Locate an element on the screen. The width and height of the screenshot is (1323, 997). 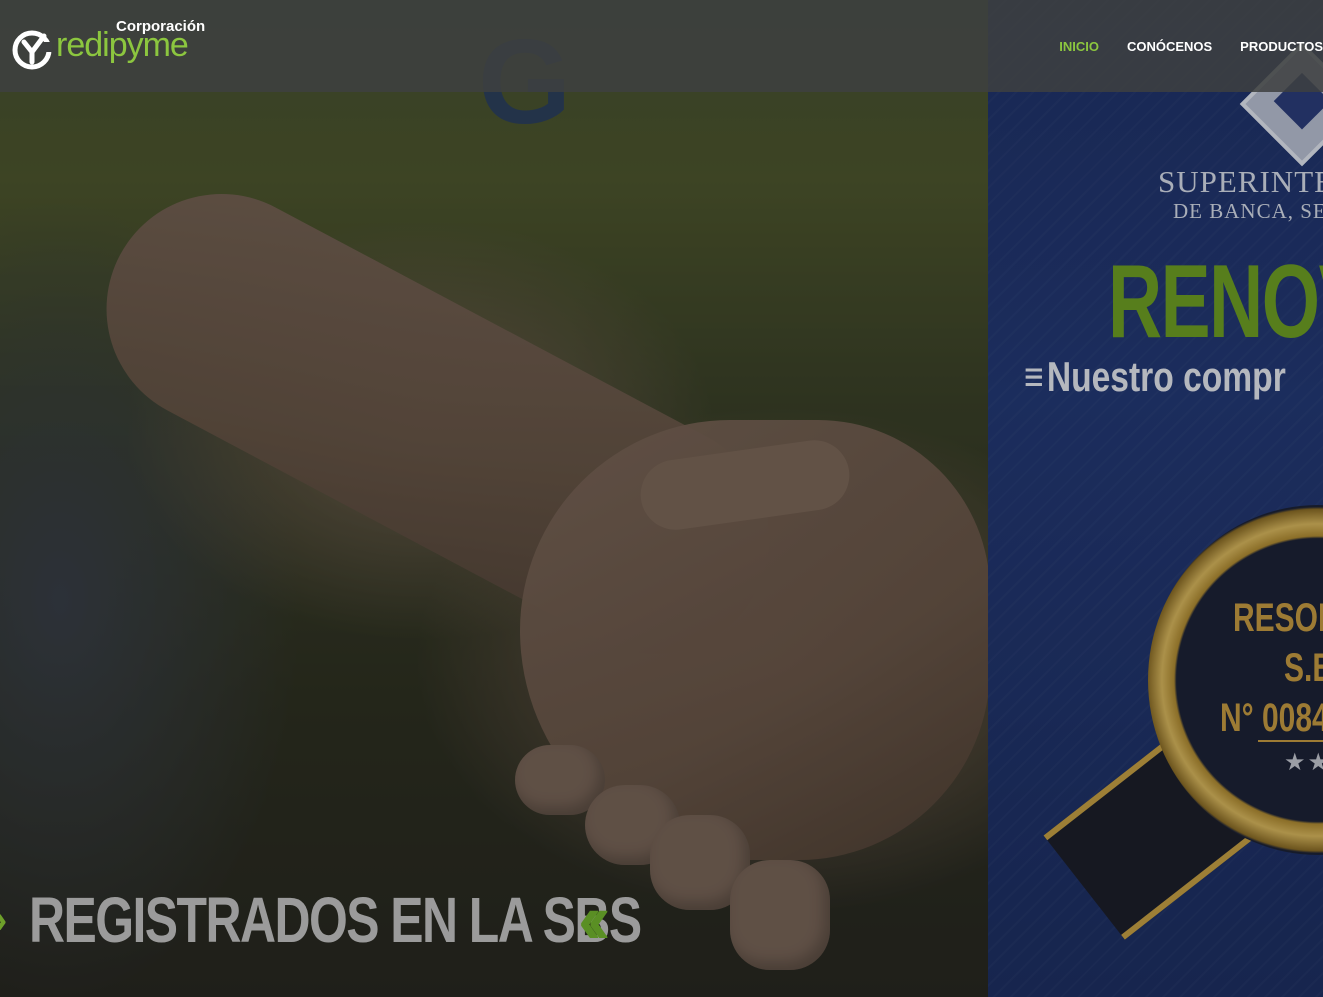
nav-item-inicio: INICIO is located at coordinates (1079, 46).